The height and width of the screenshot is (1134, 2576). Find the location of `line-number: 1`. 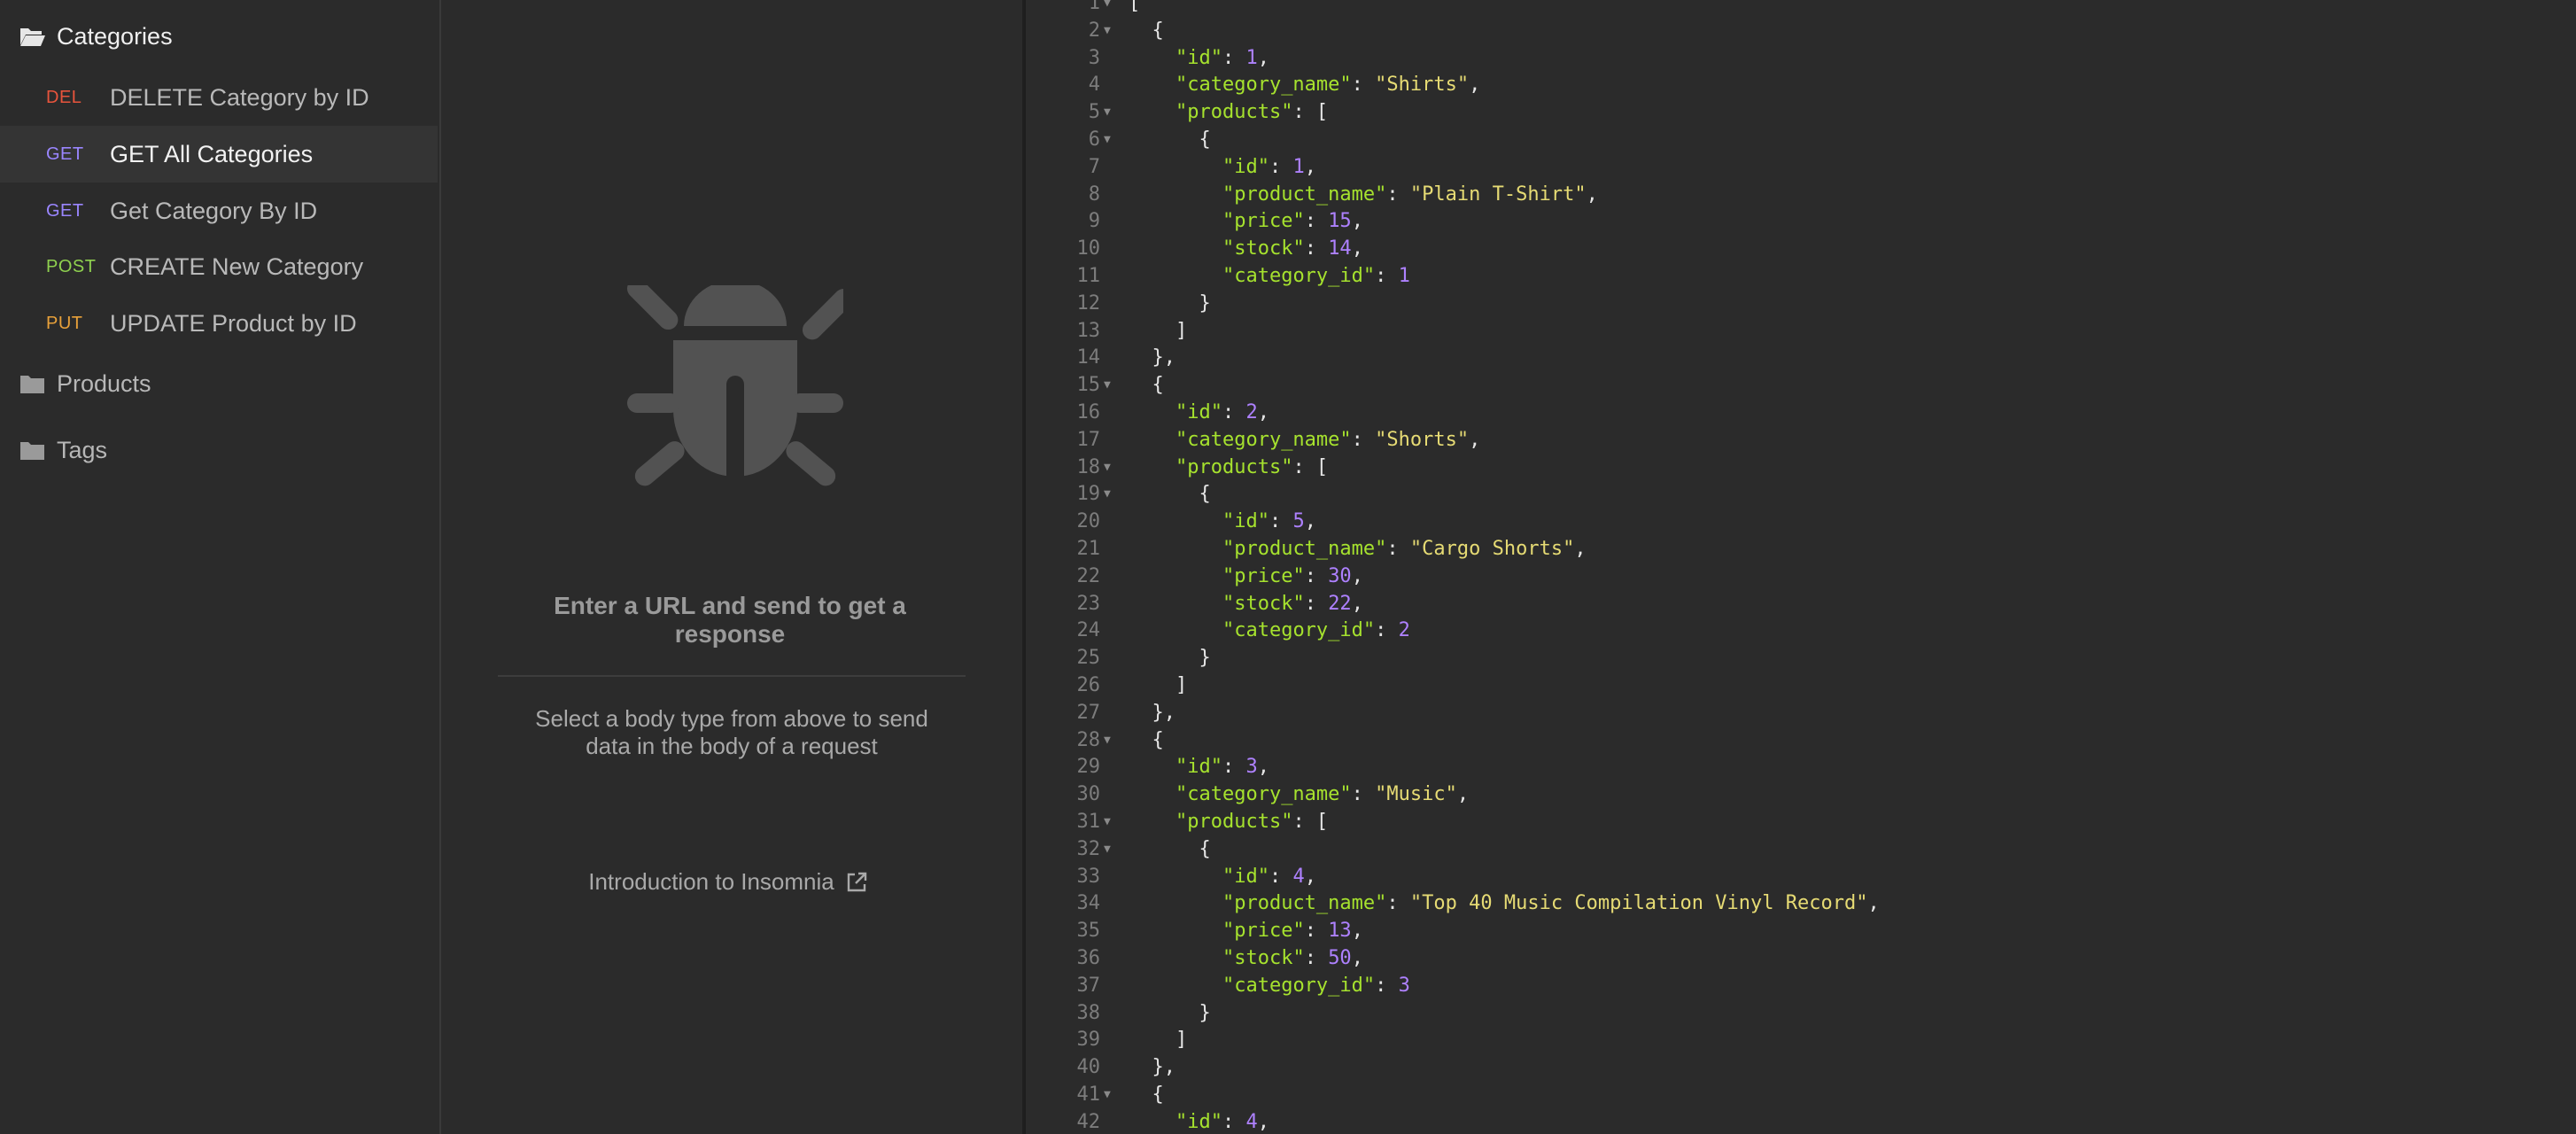

line-number: 1 is located at coordinates (1094, 7).